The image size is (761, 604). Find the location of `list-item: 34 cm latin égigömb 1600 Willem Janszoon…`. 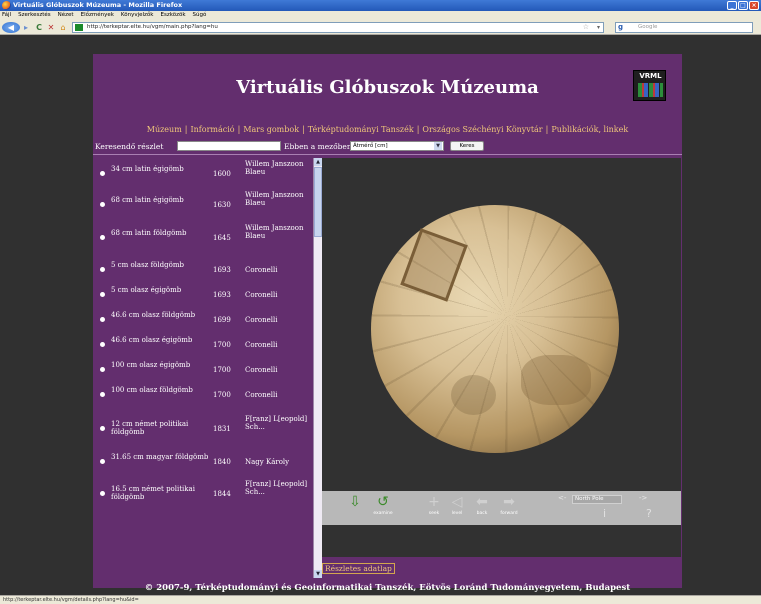

list-item: 34 cm latin égigömb 1600 Willem Janszoon… is located at coordinates (203, 172).